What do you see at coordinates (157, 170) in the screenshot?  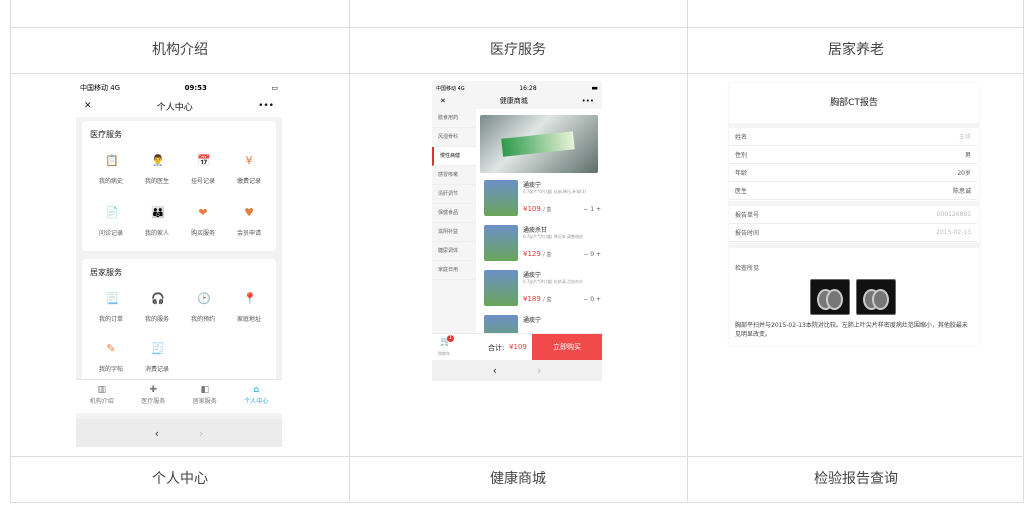 I see `menu-item-doctor: 👨‍⚕️ 我的医生` at bounding box center [157, 170].